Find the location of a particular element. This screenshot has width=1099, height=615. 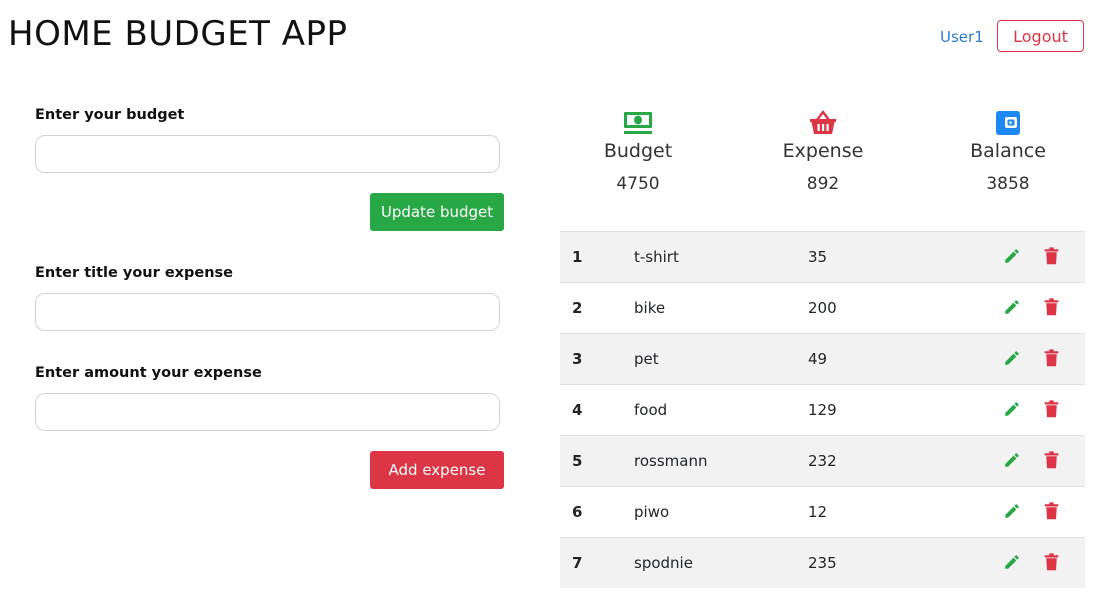

table-row: 7 spodnie 235 is located at coordinates (822, 562).